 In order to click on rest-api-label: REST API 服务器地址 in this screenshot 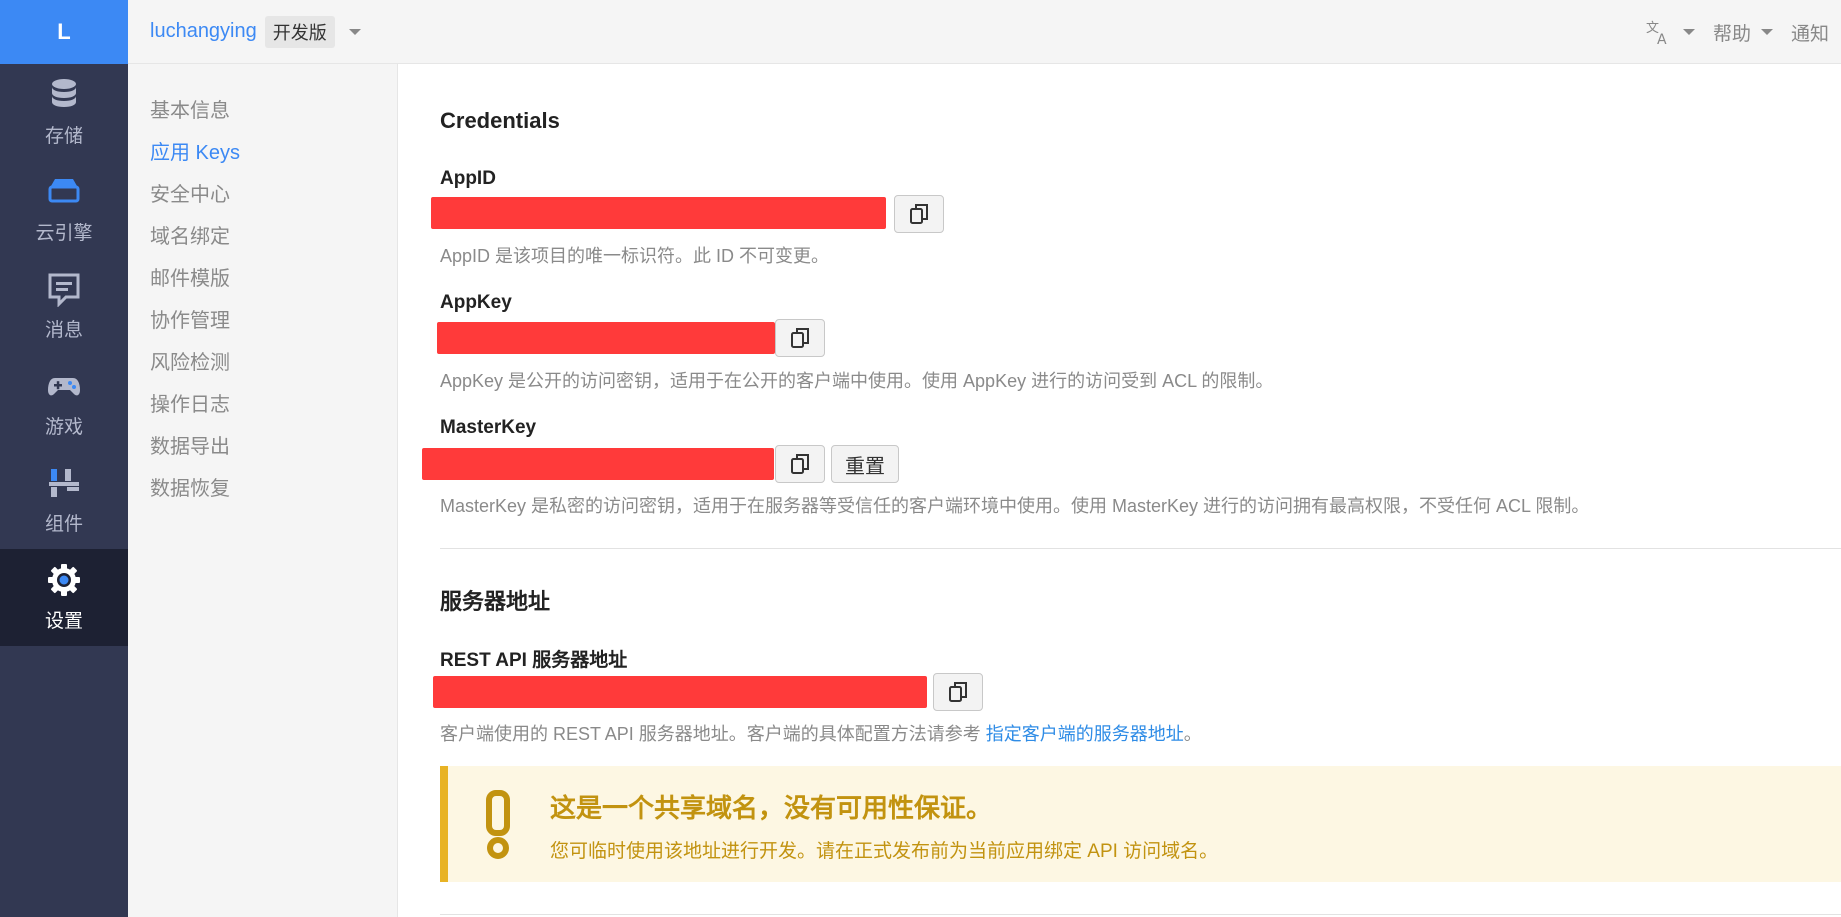, I will do `click(534, 660)`.